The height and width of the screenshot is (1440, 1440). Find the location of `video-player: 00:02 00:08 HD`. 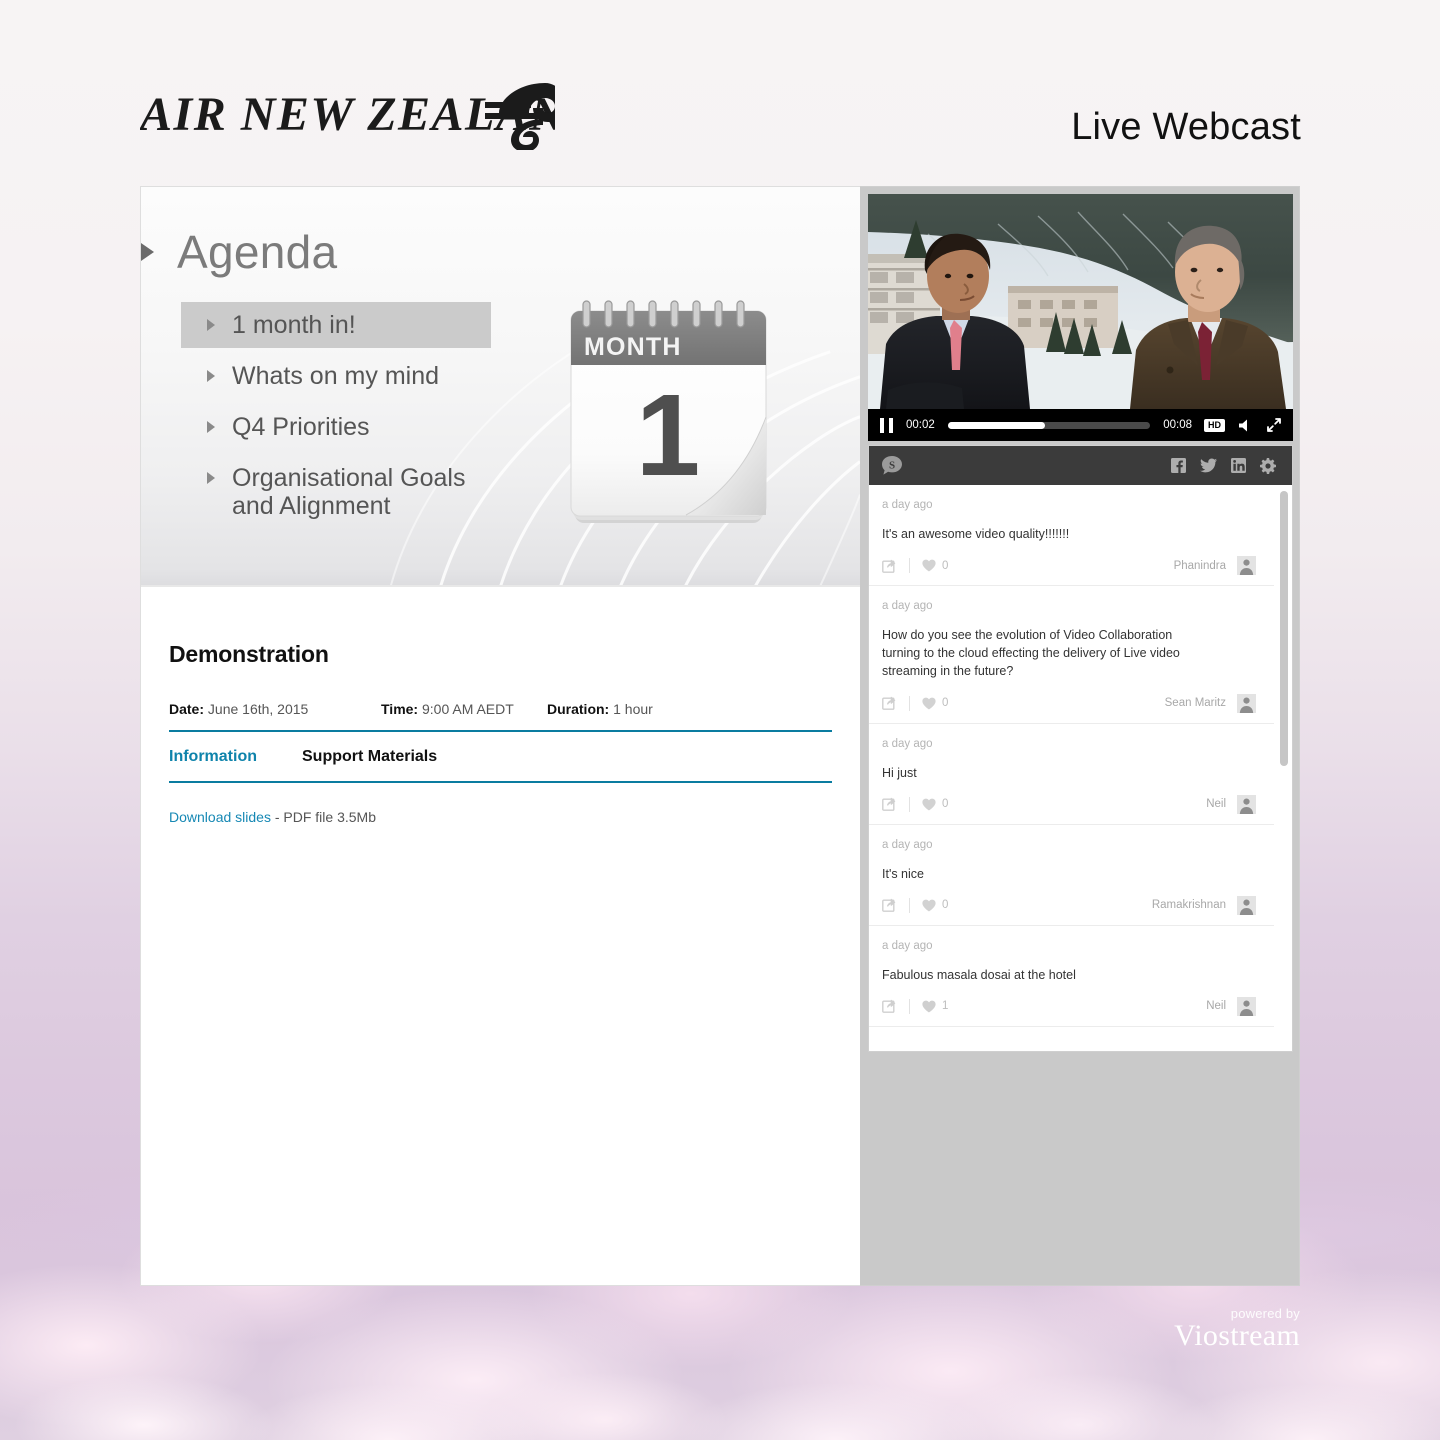

video-player: 00:02 00:08 HD is located at coordinates (1080, 317).